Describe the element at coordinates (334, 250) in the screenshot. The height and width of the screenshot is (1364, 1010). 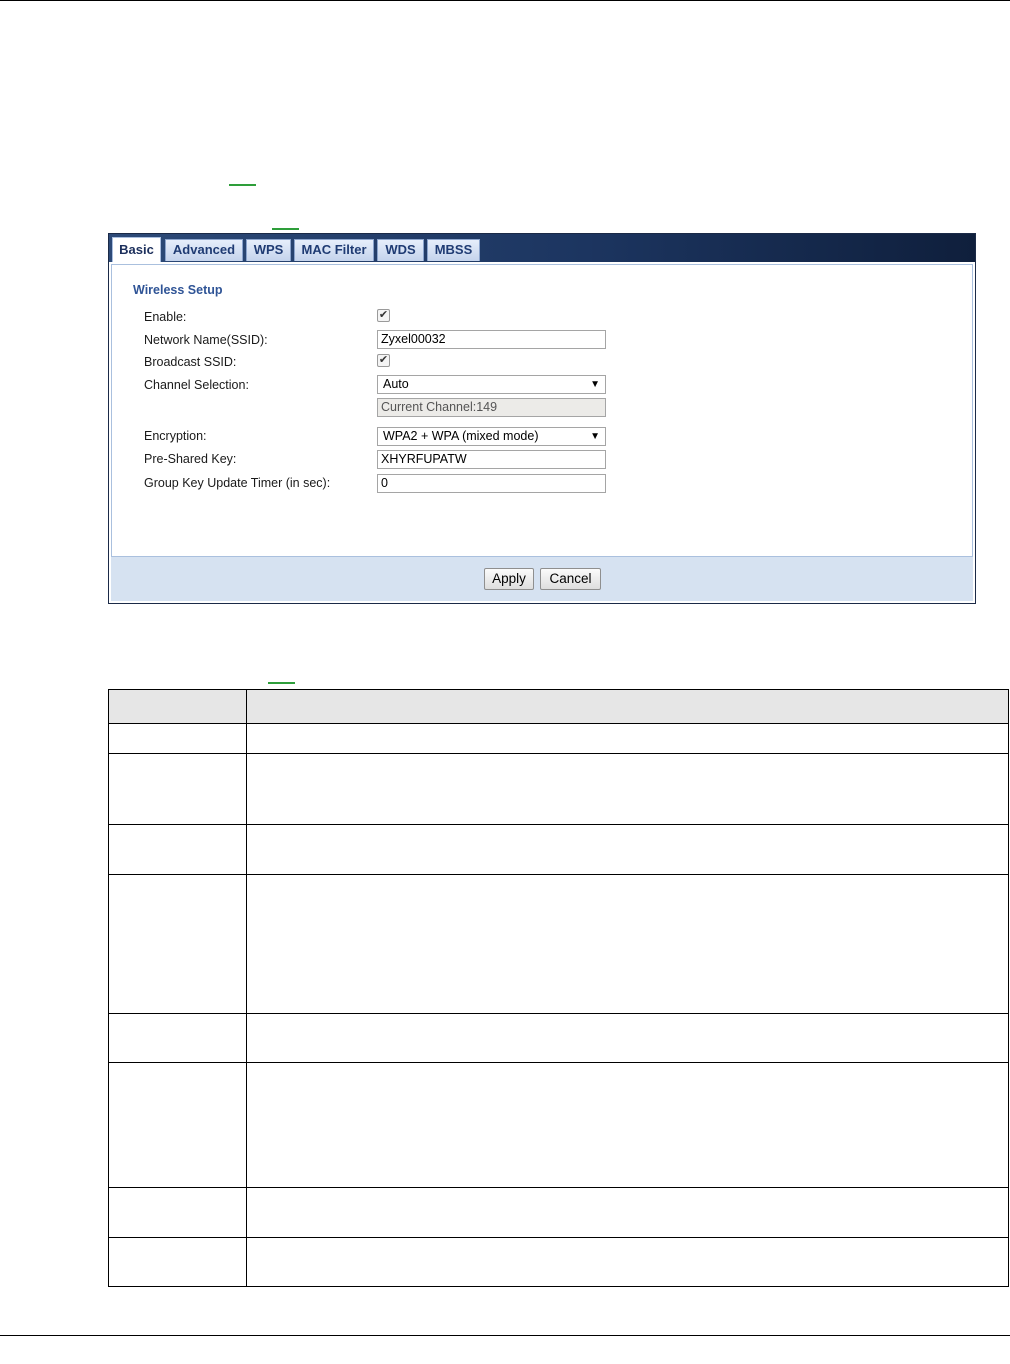
I see `tab-mac-filter: MAC Filter` at that location.